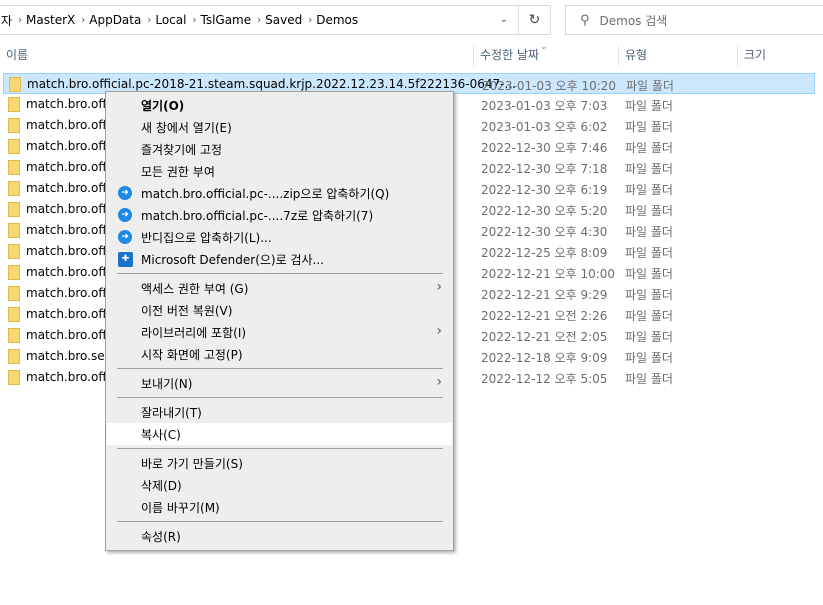 The height and width of the screenshot is (605, 823). Describe the element at coordinates (544, 106) in the screenshot. I see `file-date: 2023-01-03 오후 7:03` at that location.